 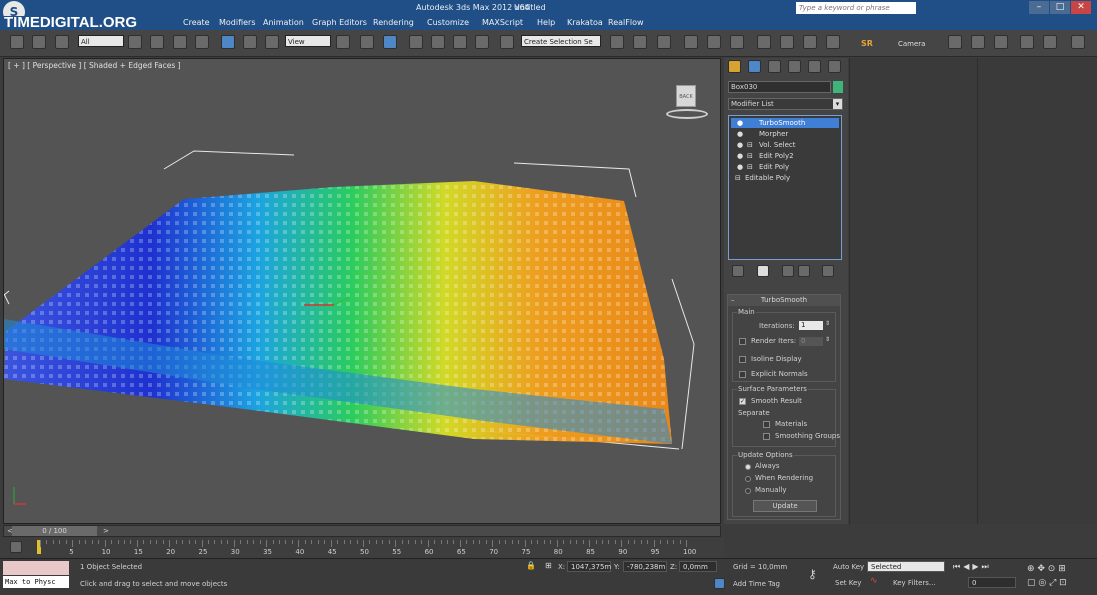 What do you see at coordinates (766, 424) in the screenshot?
I see `materials-checkbox` at bounding box center [766, 424].